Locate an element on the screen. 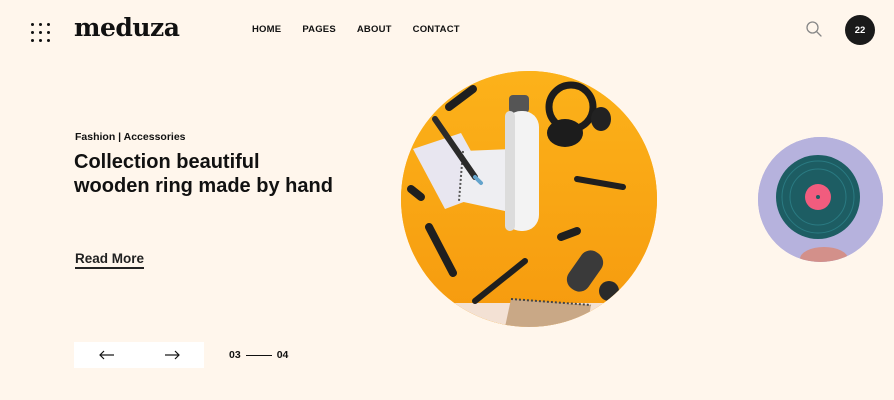  arrow-right-icon is located at coordinates (172, 355).